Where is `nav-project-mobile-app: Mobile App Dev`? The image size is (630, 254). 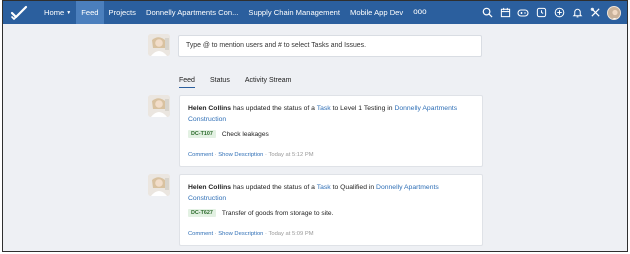 nav-project-mobile-app: Mobile App Dev is located at coordinates (376, 12).